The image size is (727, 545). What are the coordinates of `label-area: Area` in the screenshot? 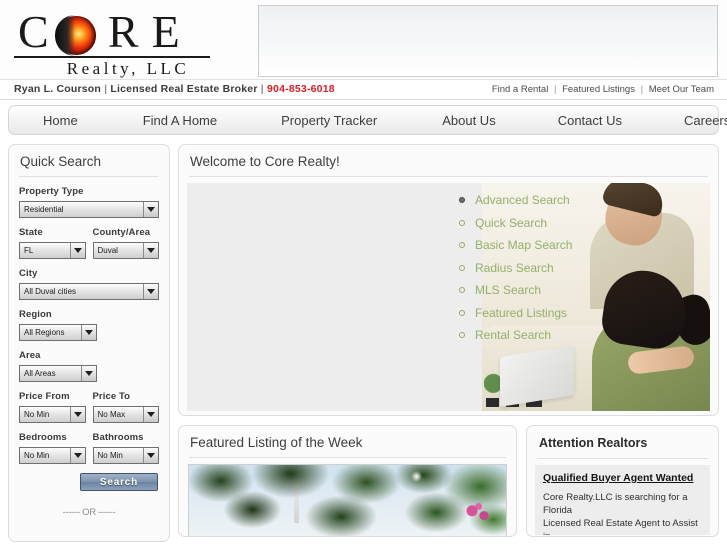 It's located at (30, 355).